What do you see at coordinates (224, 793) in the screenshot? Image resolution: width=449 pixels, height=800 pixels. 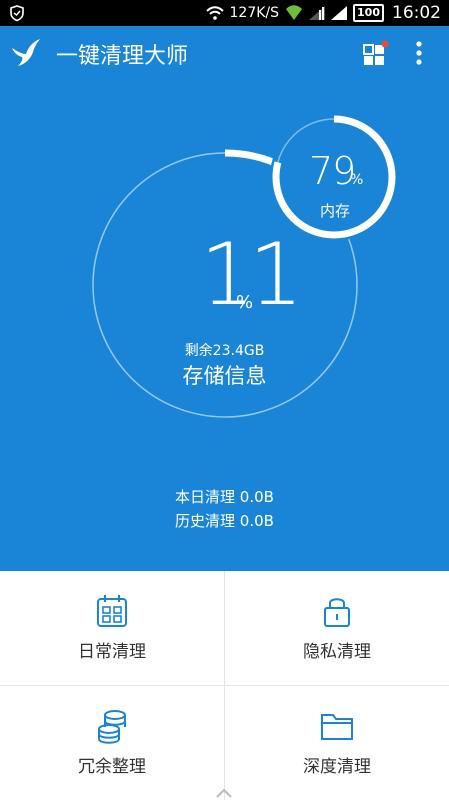 I see `chevron-up-icon` at bounding box center [224, 793].